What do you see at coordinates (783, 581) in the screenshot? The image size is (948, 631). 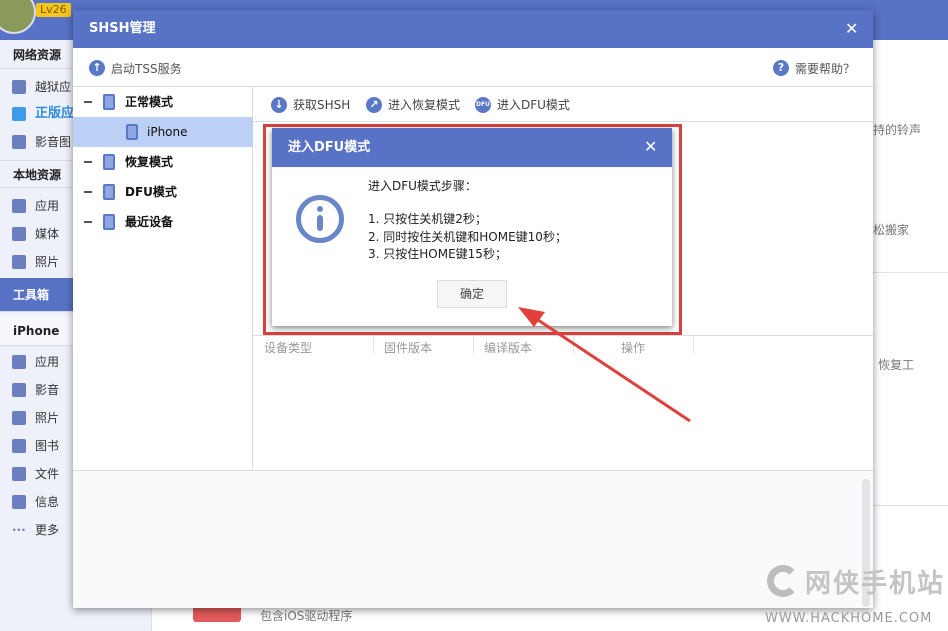 I see `watermark-logo` at bounding box center [783, 581].